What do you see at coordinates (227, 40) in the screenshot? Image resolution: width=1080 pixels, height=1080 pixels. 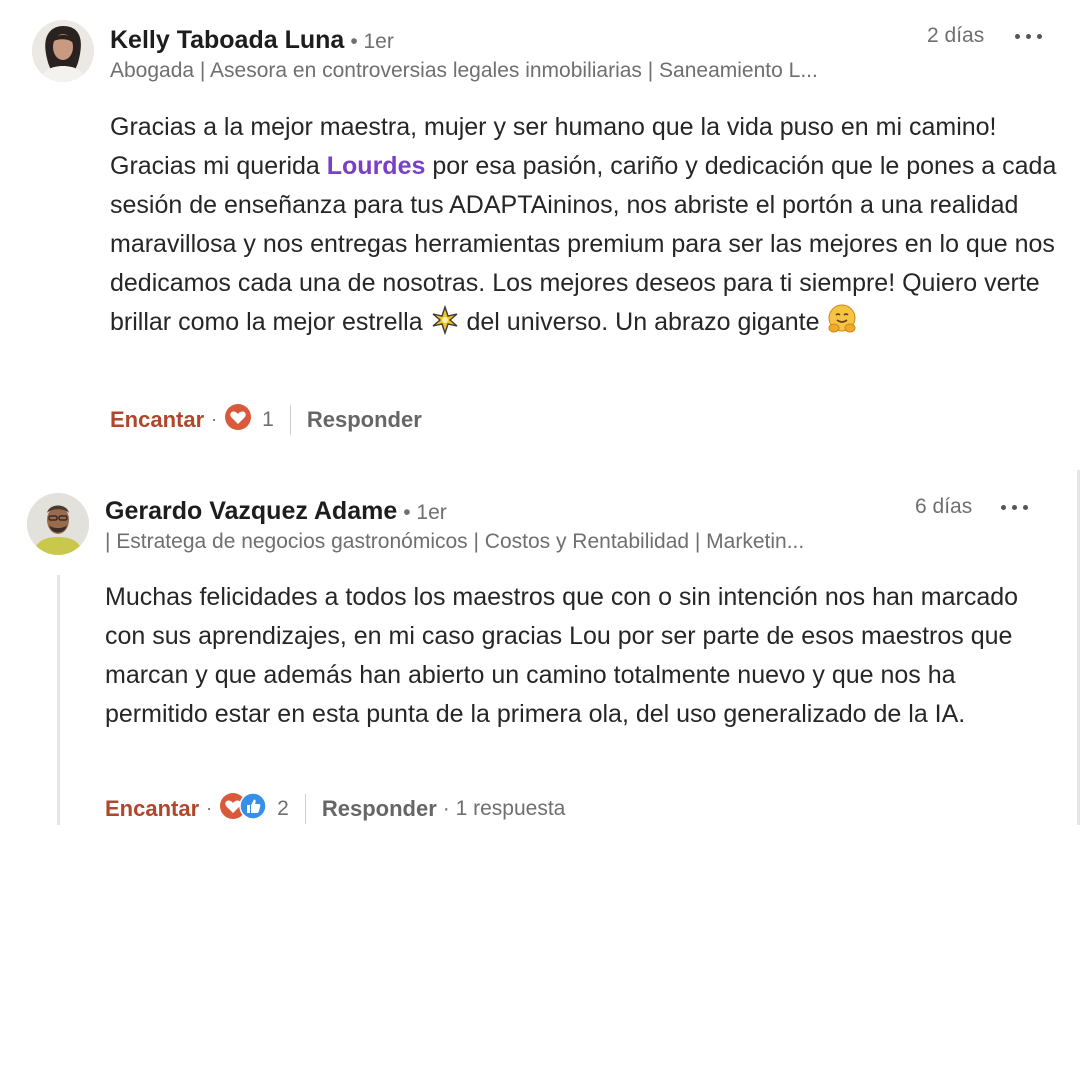 I see `author-name: Kelly Taboada Luna` at bounding box center [227, 40].